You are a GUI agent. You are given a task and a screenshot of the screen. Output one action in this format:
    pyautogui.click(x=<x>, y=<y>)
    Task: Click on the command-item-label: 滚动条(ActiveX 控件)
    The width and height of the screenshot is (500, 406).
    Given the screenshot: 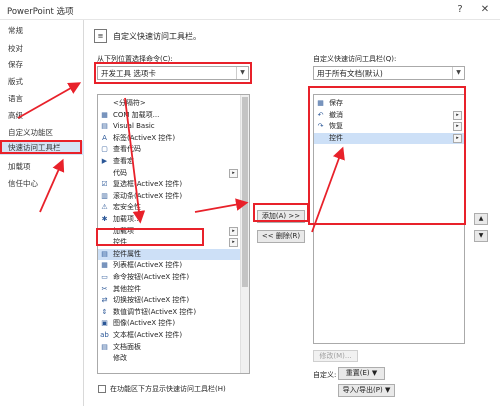 What is the action you would take?
    pyautogui.click(x=148, y=195)
    